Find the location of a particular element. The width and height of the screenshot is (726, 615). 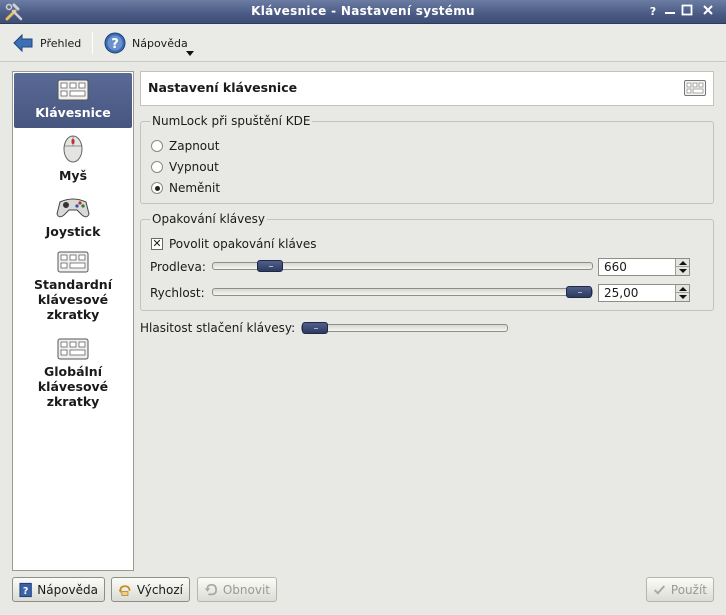

sidebar-item-keyboard: Klávesnice is located at coordinates (73, 100).